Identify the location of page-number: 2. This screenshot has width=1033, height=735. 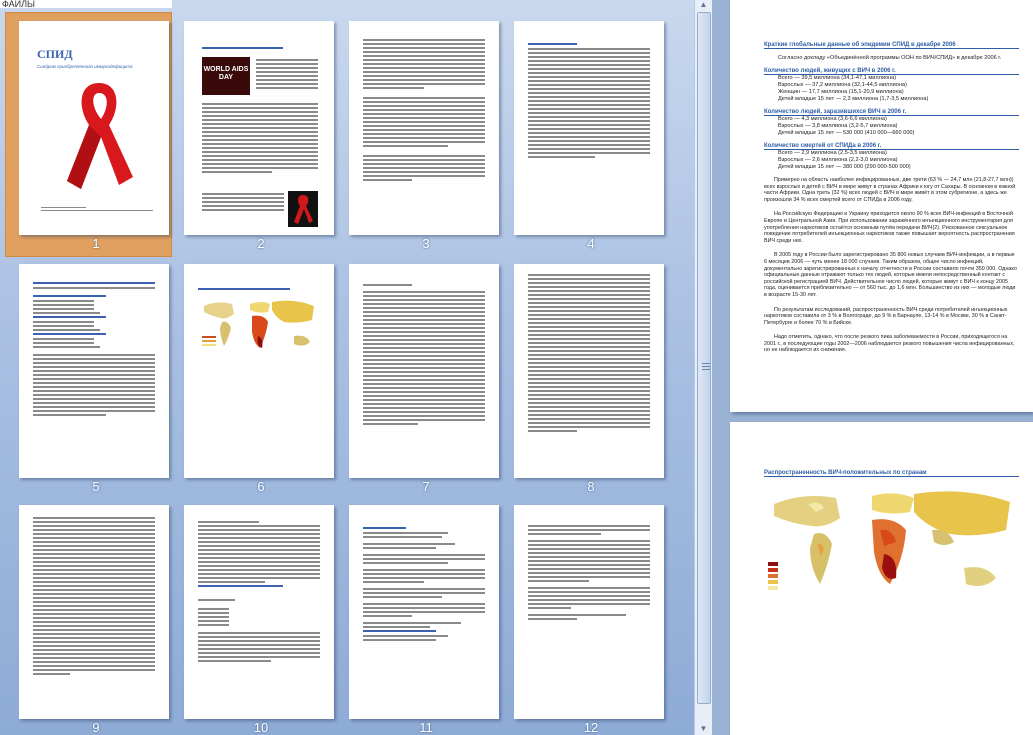
(261, 243).